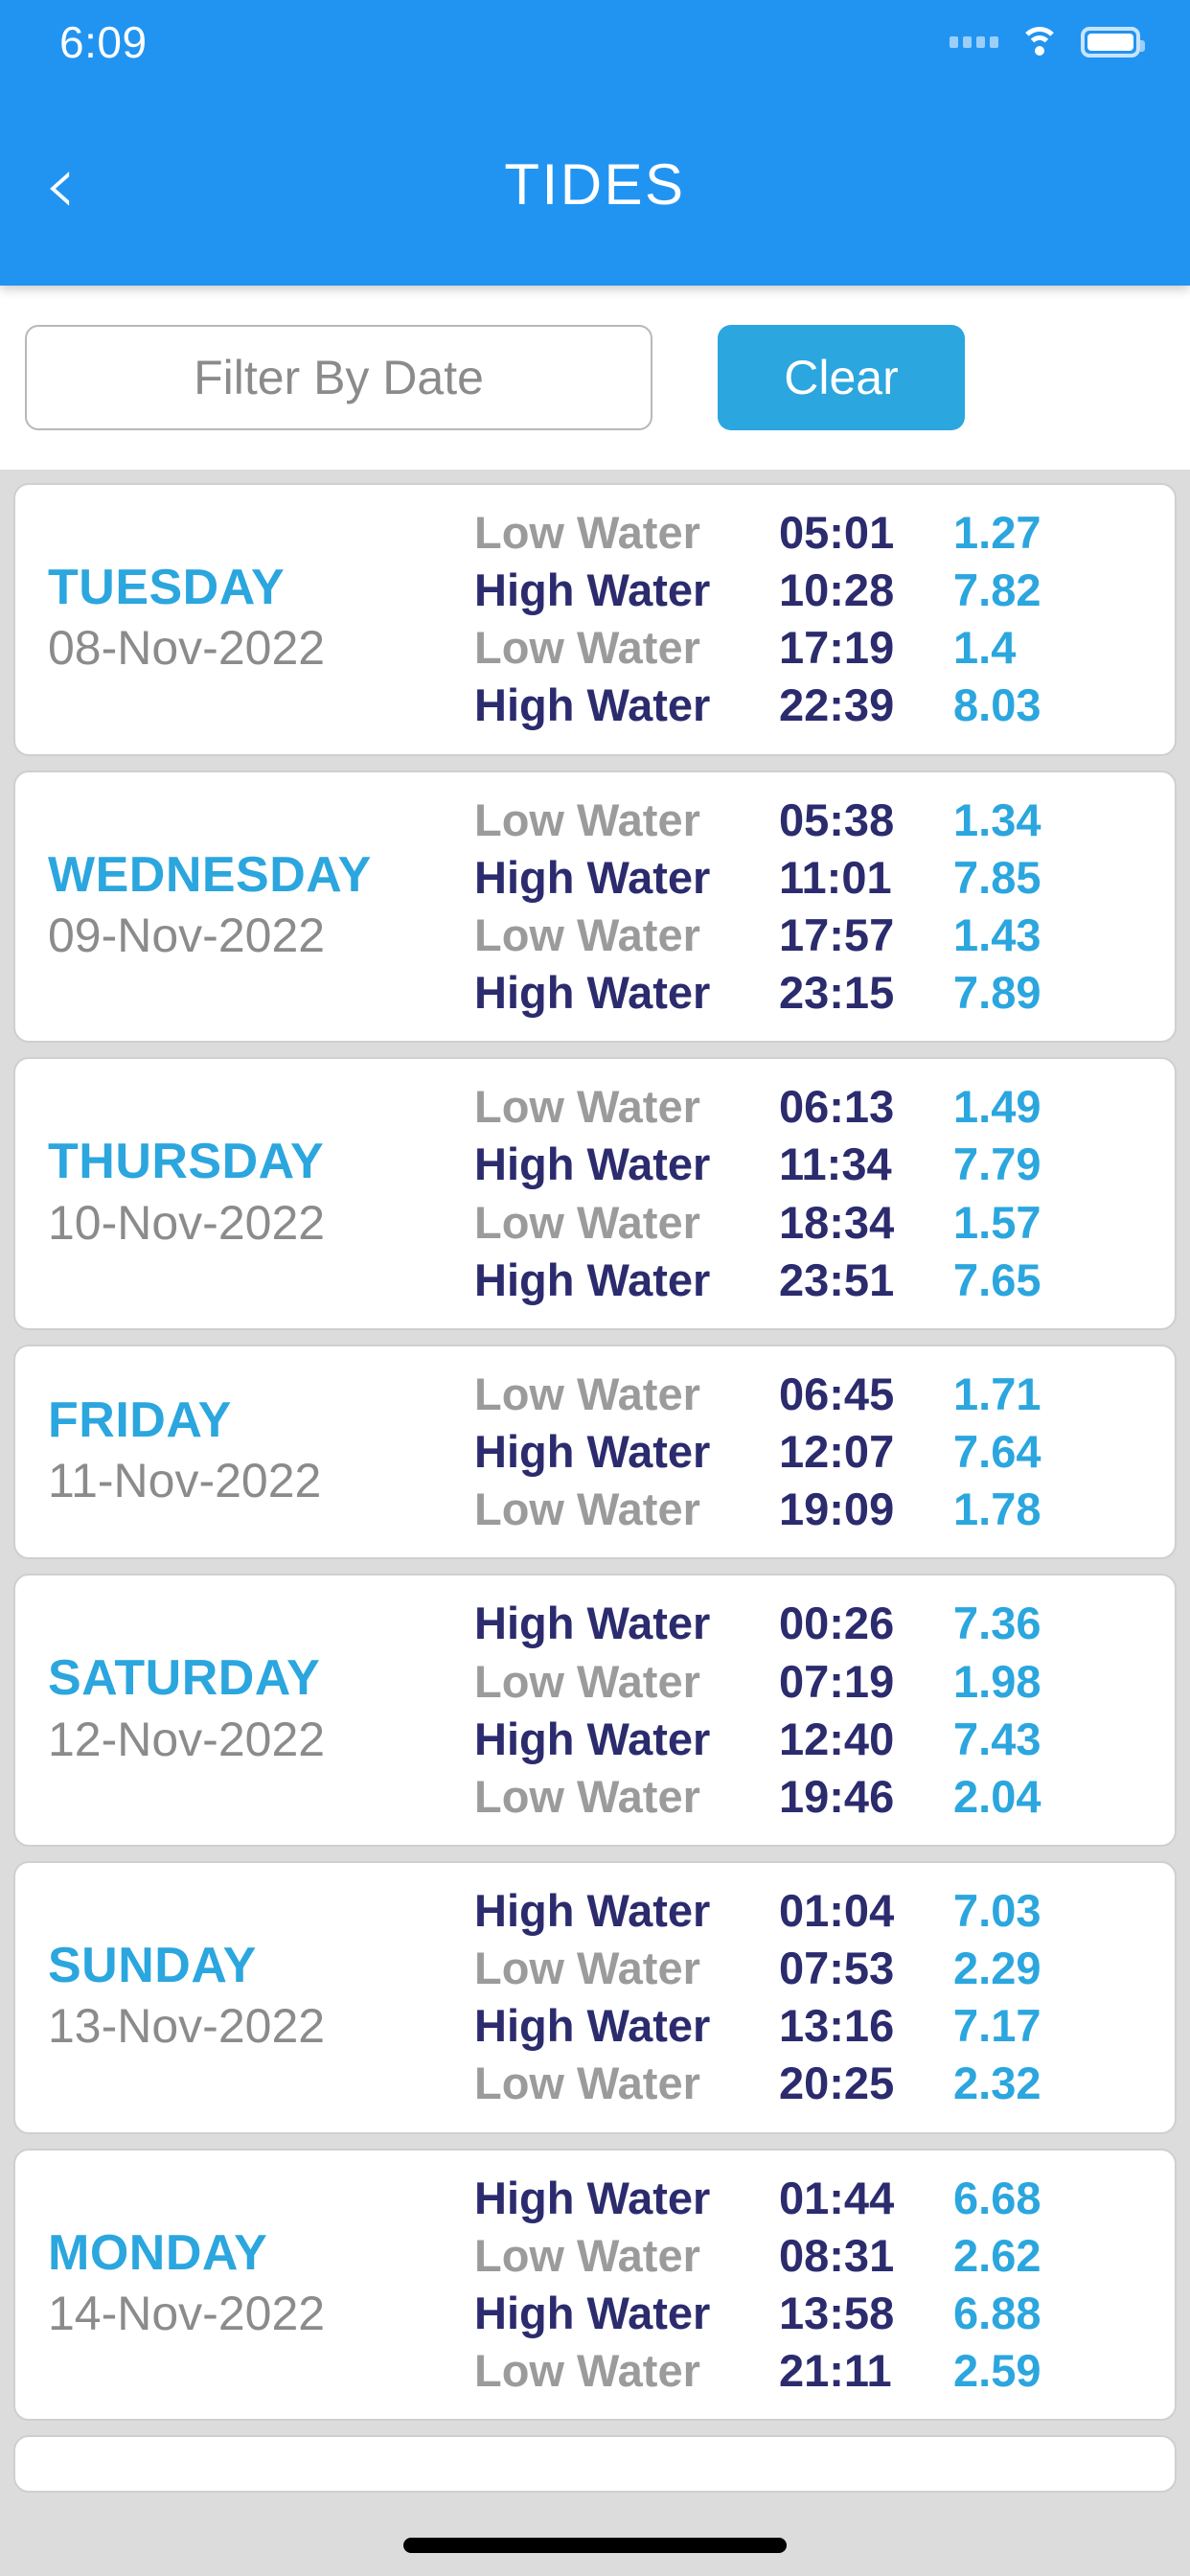 This screenshot has width=1190, height=2576. I want to click on tide-height: 1.57, so click(997, 1222).